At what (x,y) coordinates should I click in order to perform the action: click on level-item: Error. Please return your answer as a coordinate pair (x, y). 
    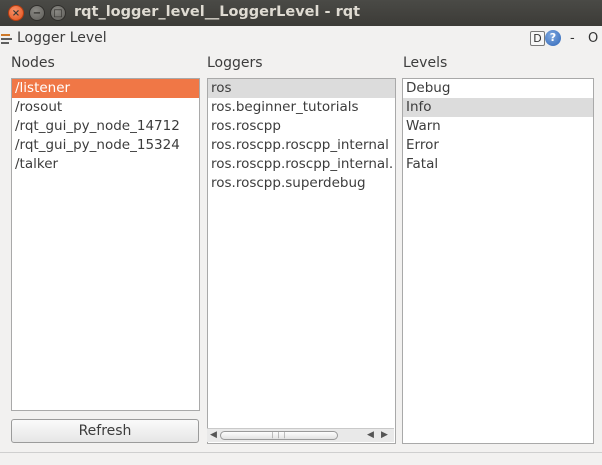
    Looking at the image, I should click on (498, 145).